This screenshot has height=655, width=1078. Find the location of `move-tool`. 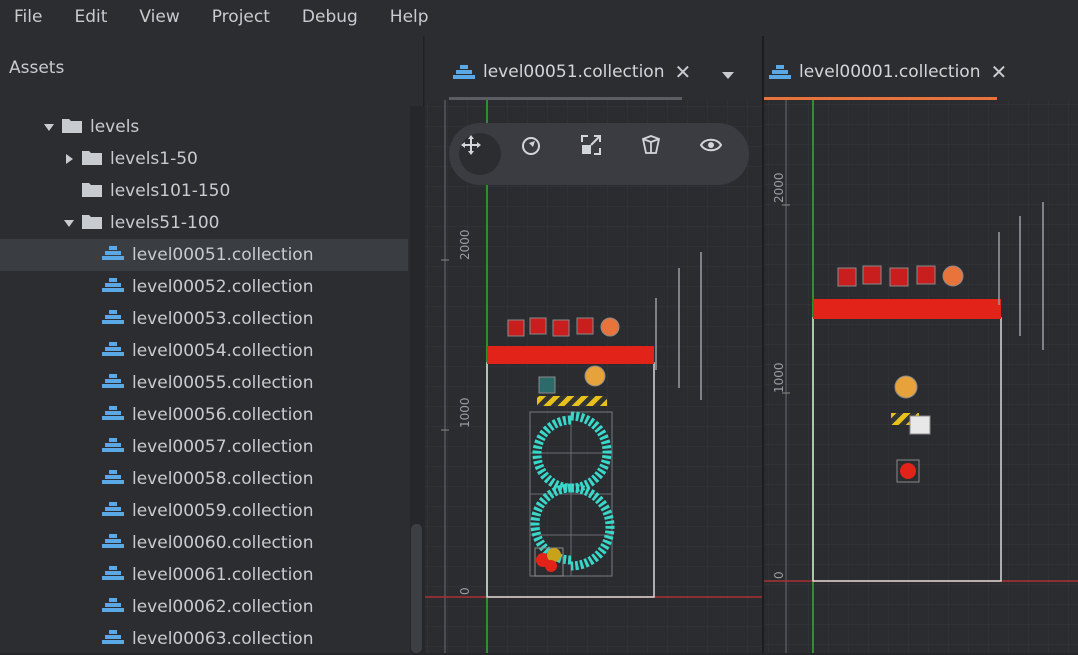

move-tool is located at coordinates (480, 154).